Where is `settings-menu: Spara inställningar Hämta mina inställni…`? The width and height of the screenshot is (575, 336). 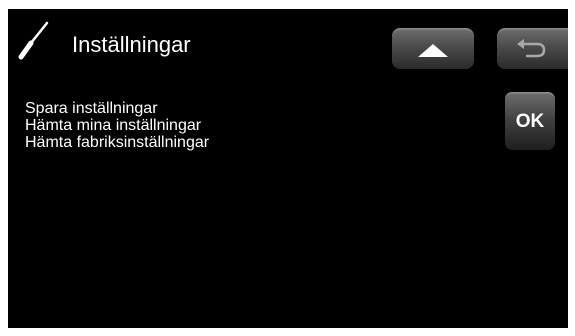
settings-menu: Spara inställningar Hämta mina inställni… is located at coordinates (117, 125).